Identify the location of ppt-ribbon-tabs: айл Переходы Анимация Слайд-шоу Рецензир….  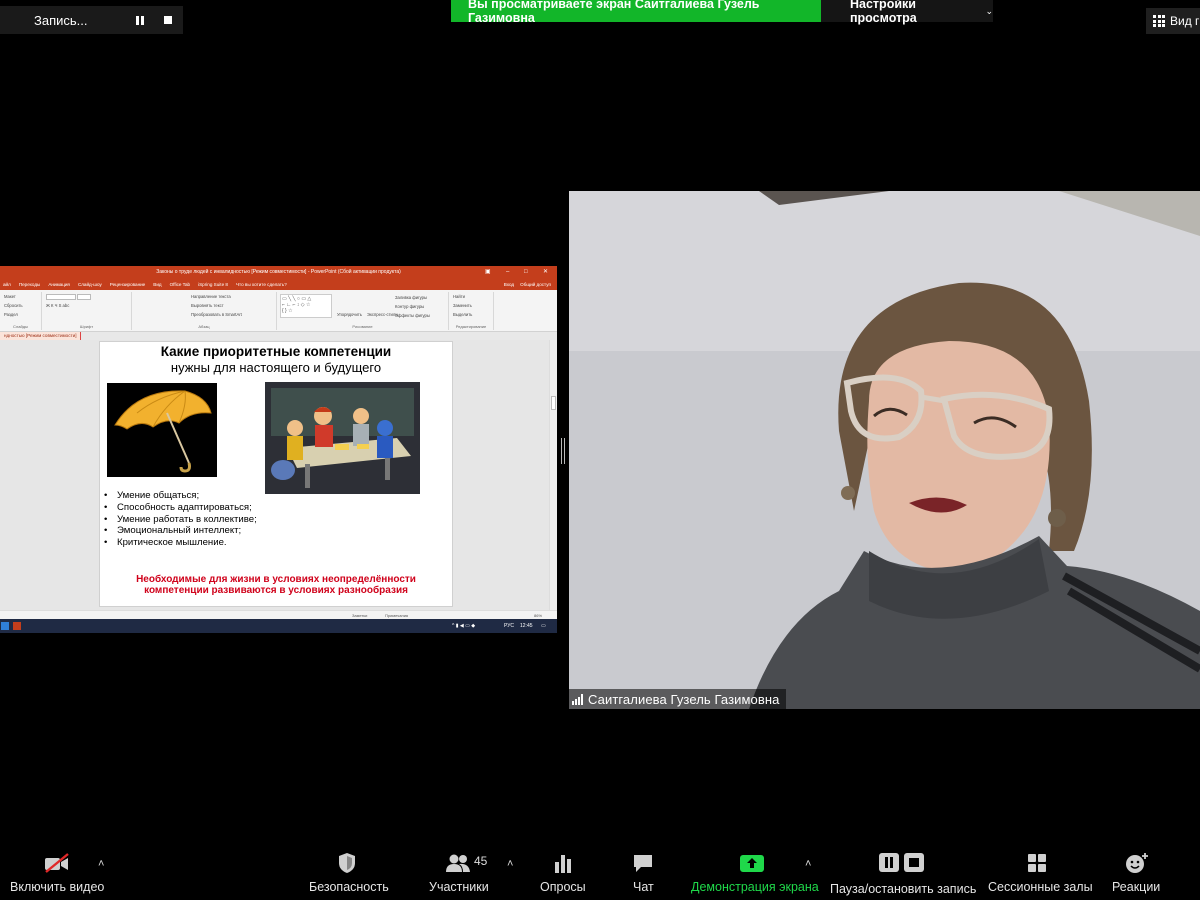
(278, 284).